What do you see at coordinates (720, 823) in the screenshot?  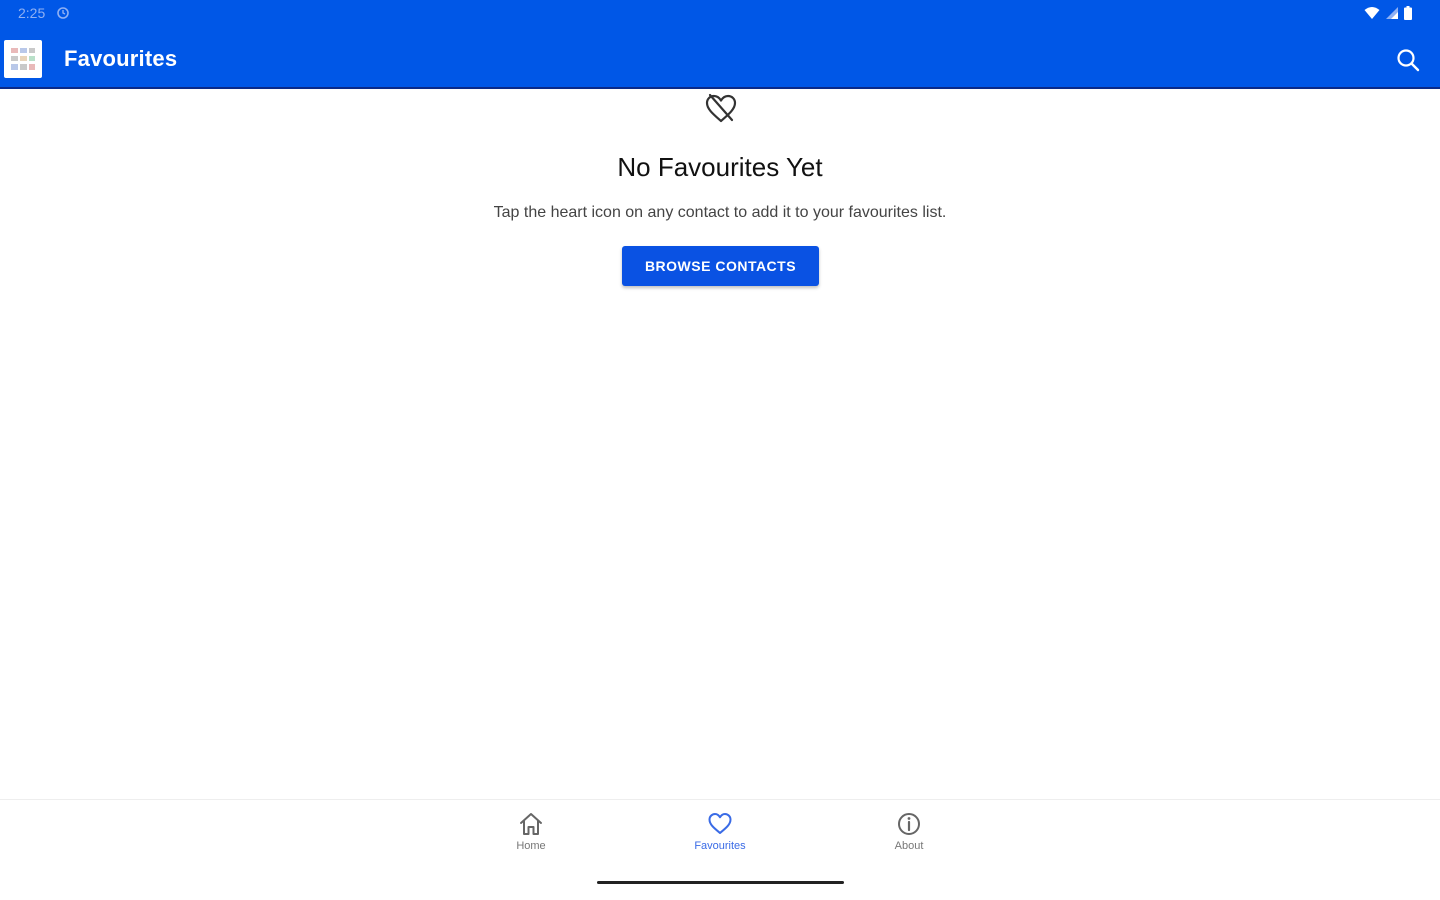 I see `heart-icon` at bounding box center [720, 823].